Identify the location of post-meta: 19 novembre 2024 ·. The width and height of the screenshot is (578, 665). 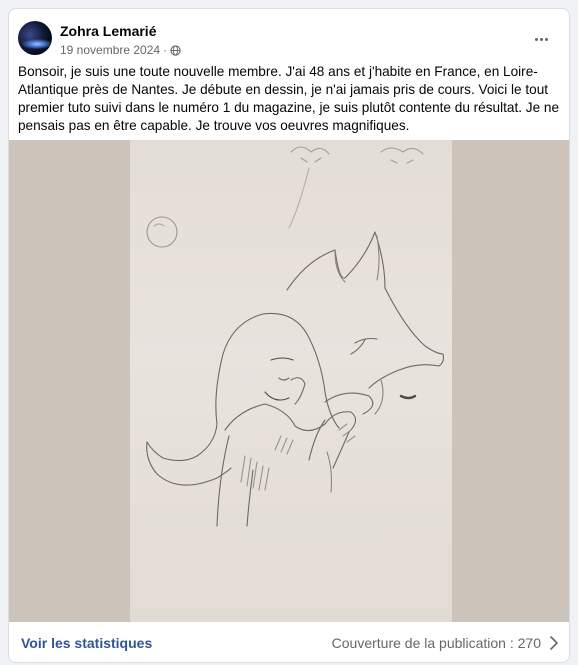
(120, 50).